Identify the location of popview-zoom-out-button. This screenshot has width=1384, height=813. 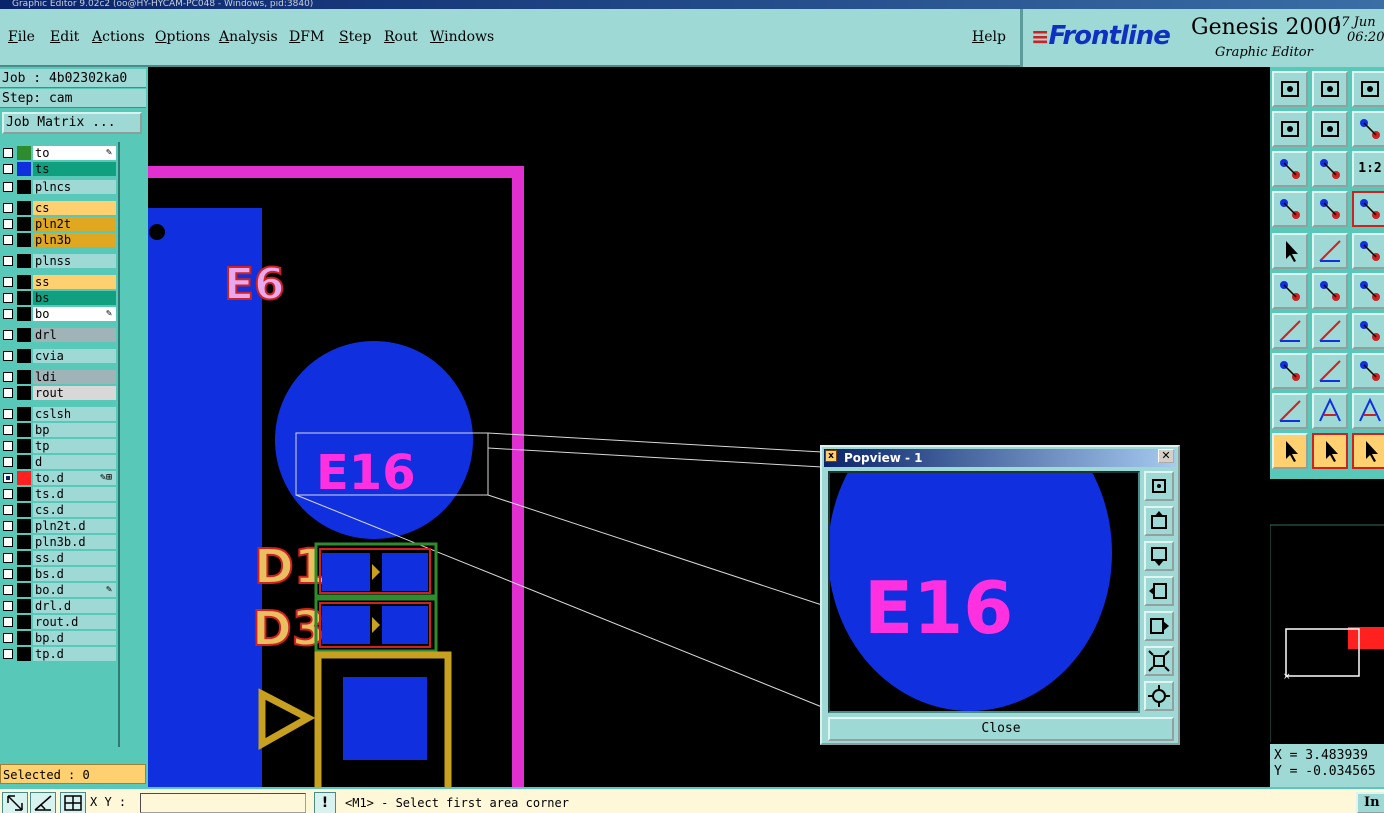
(1159, 696).